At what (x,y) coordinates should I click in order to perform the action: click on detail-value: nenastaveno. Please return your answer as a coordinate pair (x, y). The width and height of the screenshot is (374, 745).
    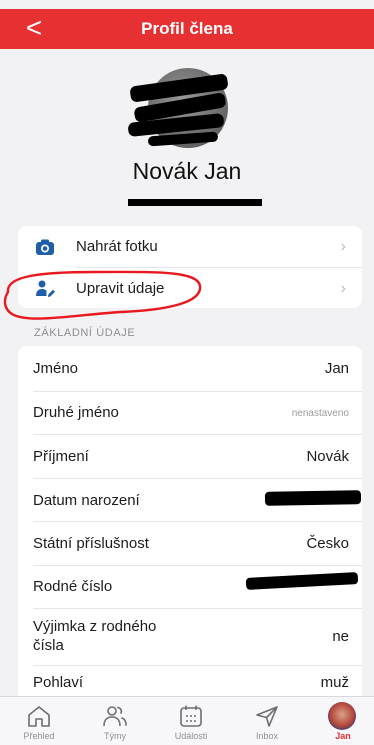
    Looking at the image, I should click on (320, 413).